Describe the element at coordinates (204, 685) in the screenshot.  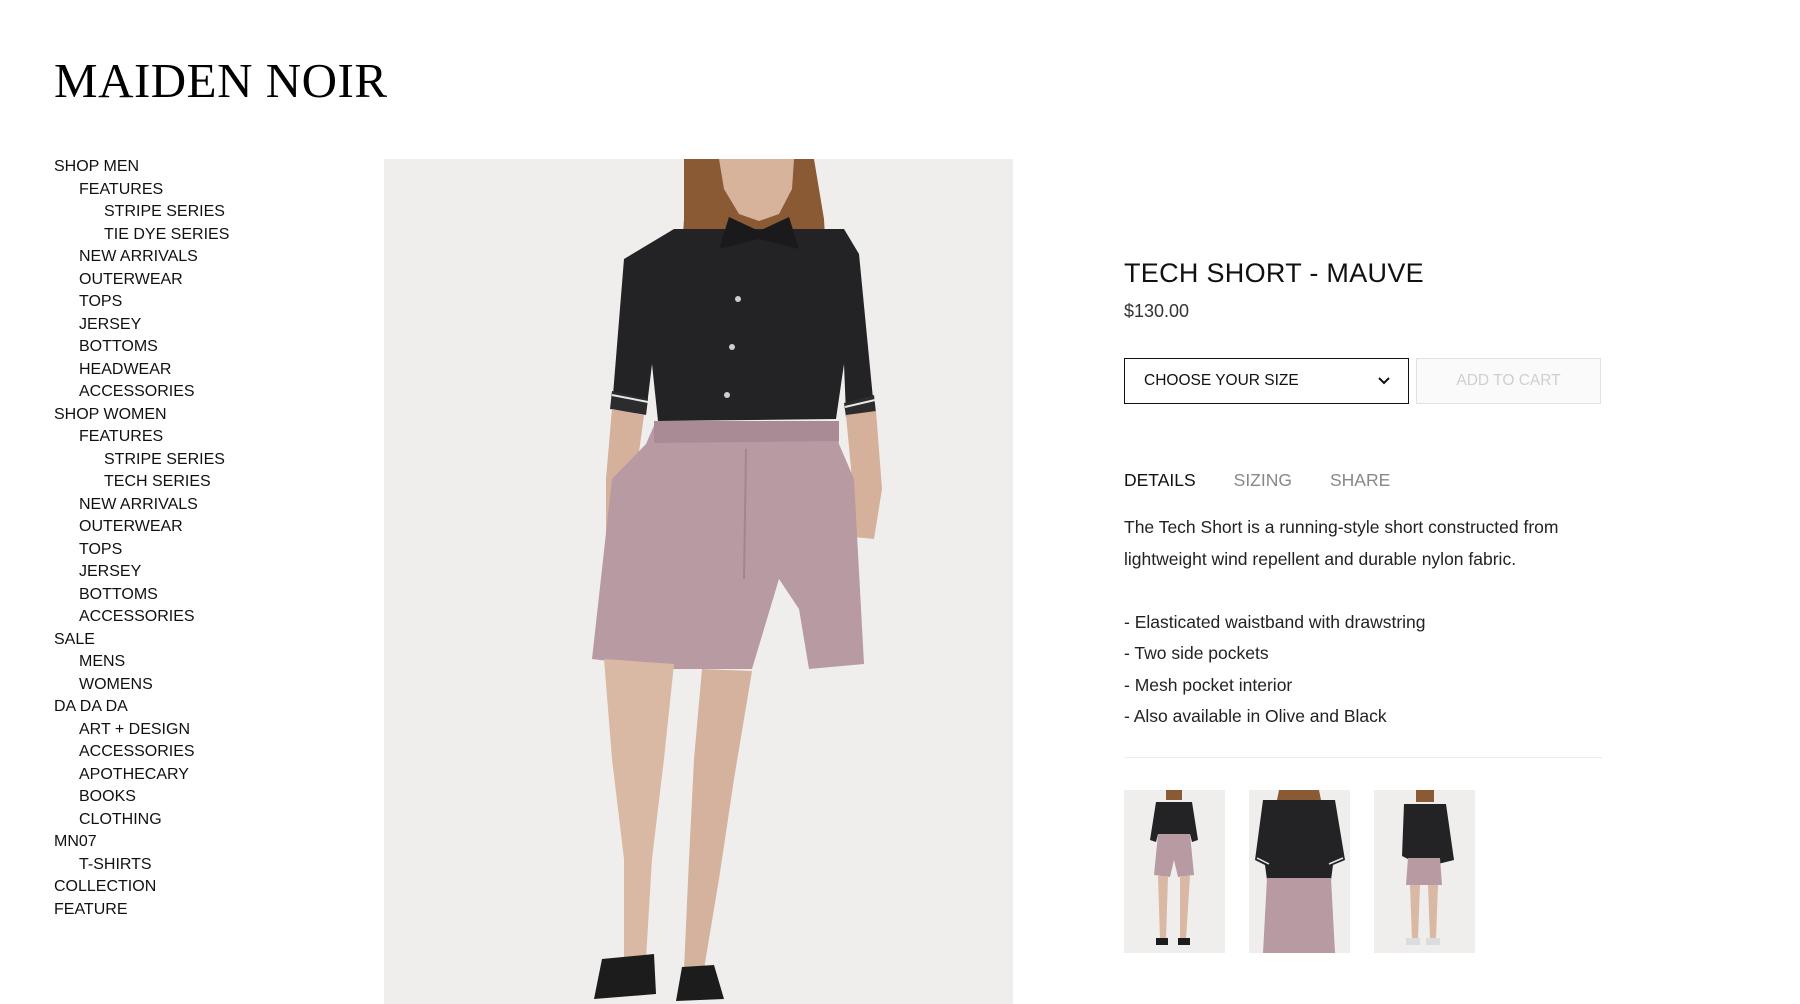
I see `sidebar-item-womens: WOMENS` at that location.